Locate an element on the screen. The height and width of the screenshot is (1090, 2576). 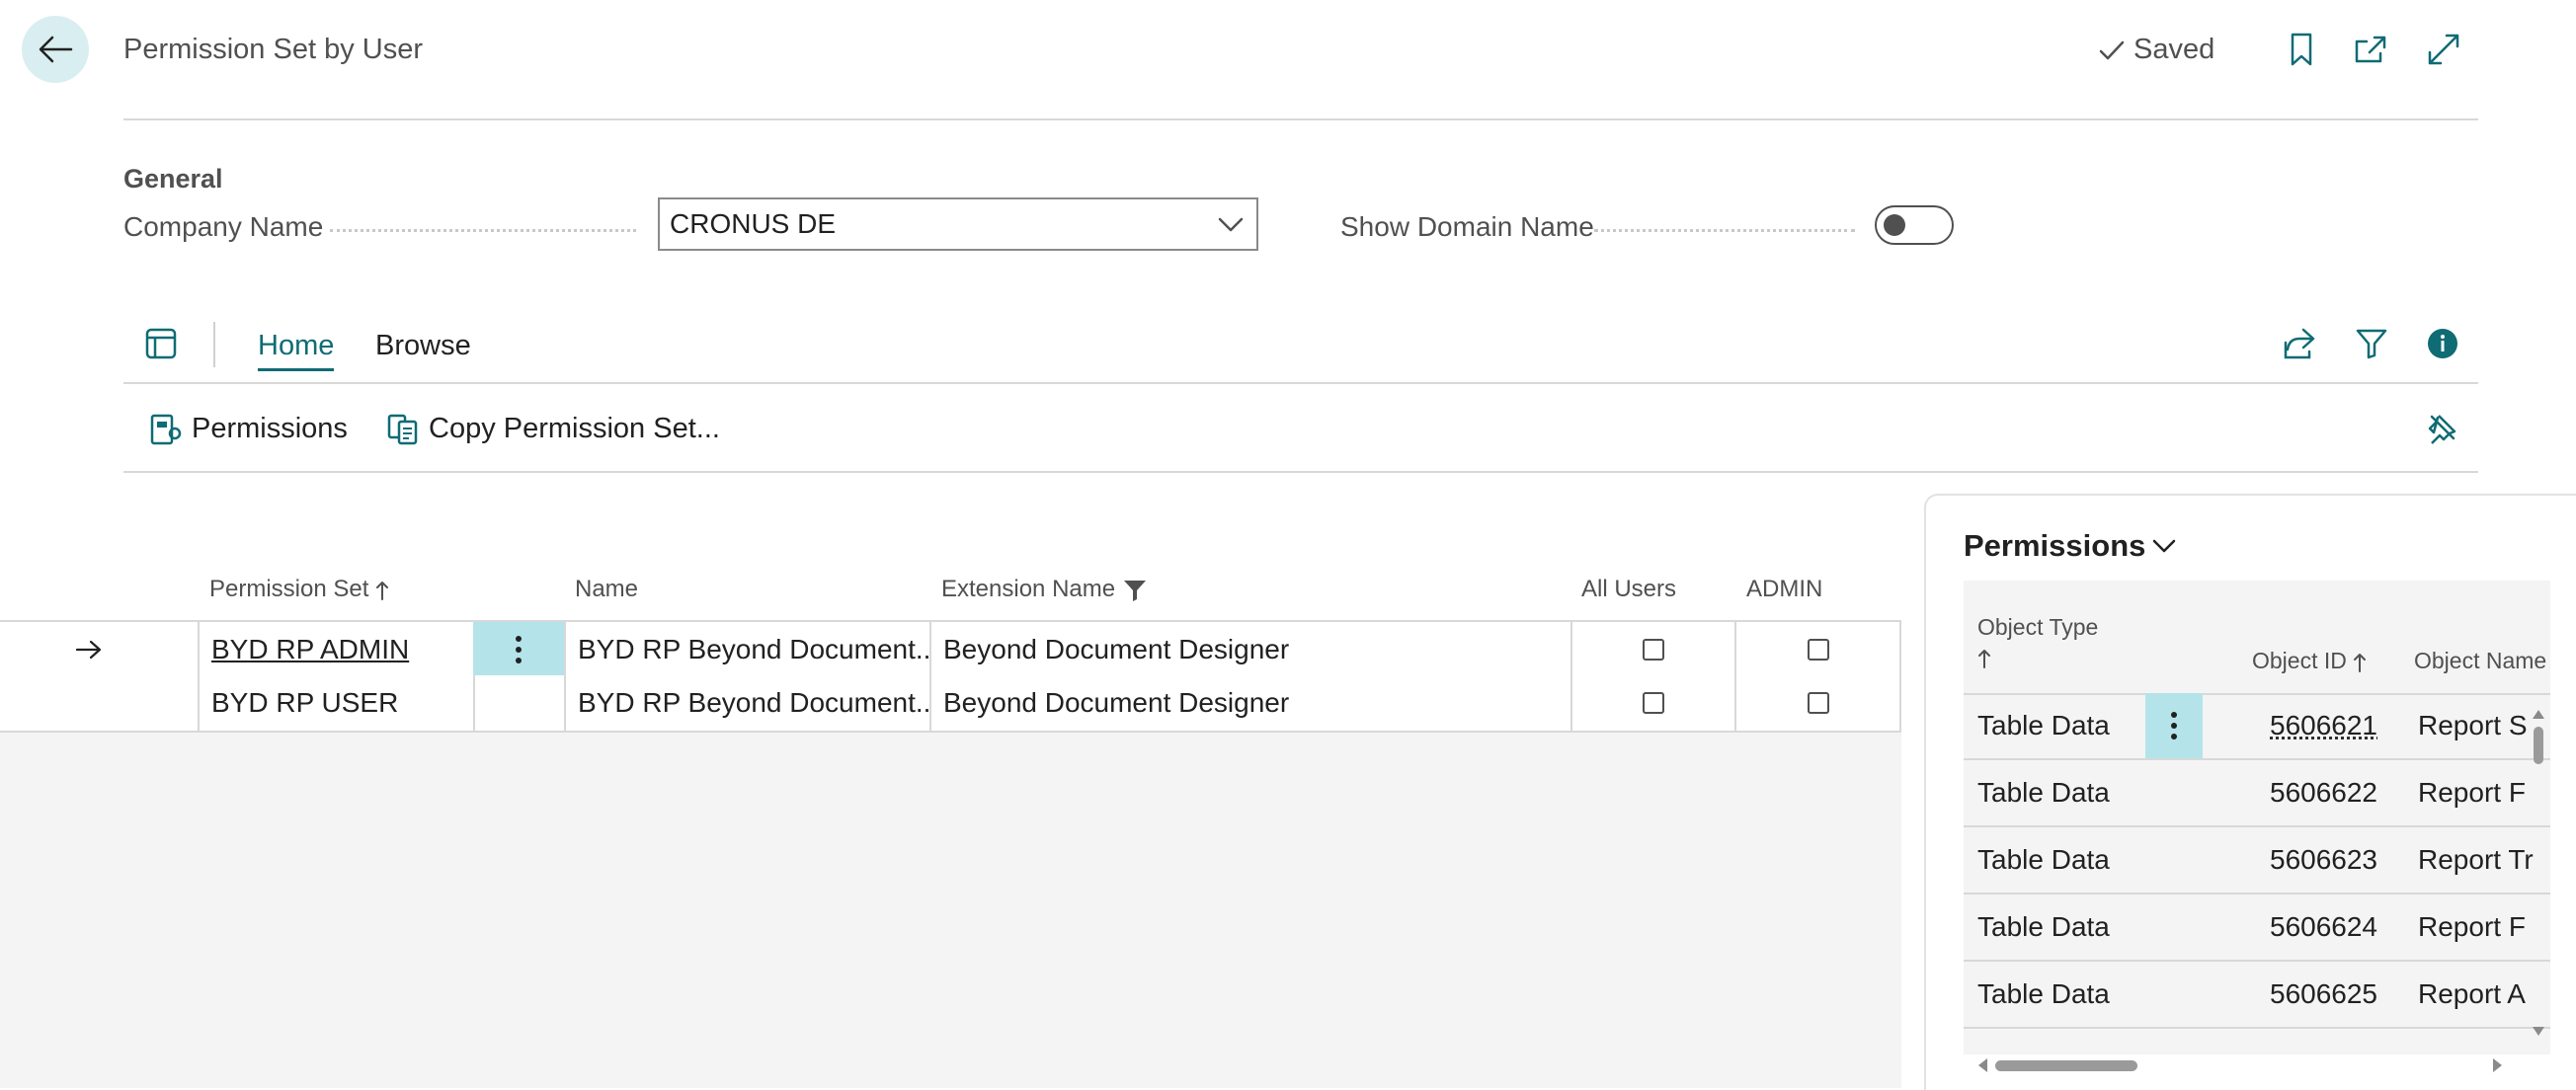
saved-label: Saved is located at coordinates (2174, 49).